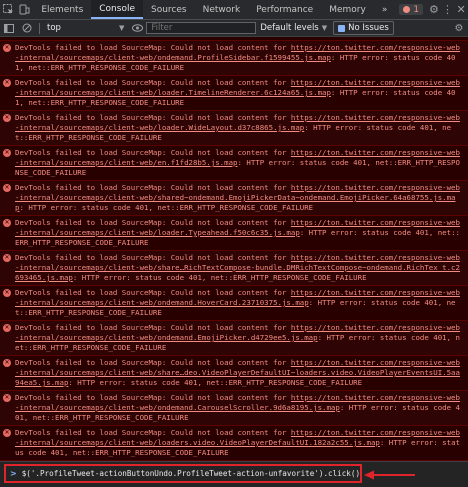 The image size is (468, 487). I want to click on issues-button: No Issues, so click(363, 28).